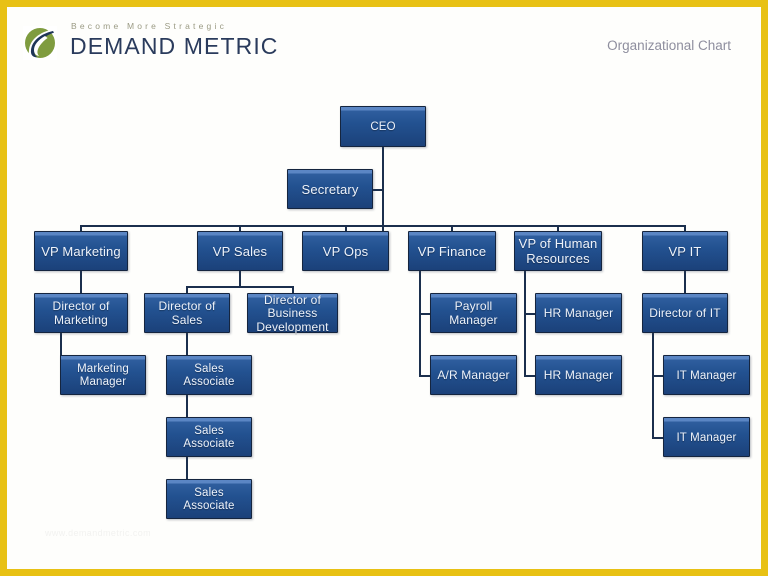 The image size is (768, 576). What do you see at coordinates (685, 282) in the screenshot?
I see `connector-vp-it-stem2` at bounding box center [685, 282].